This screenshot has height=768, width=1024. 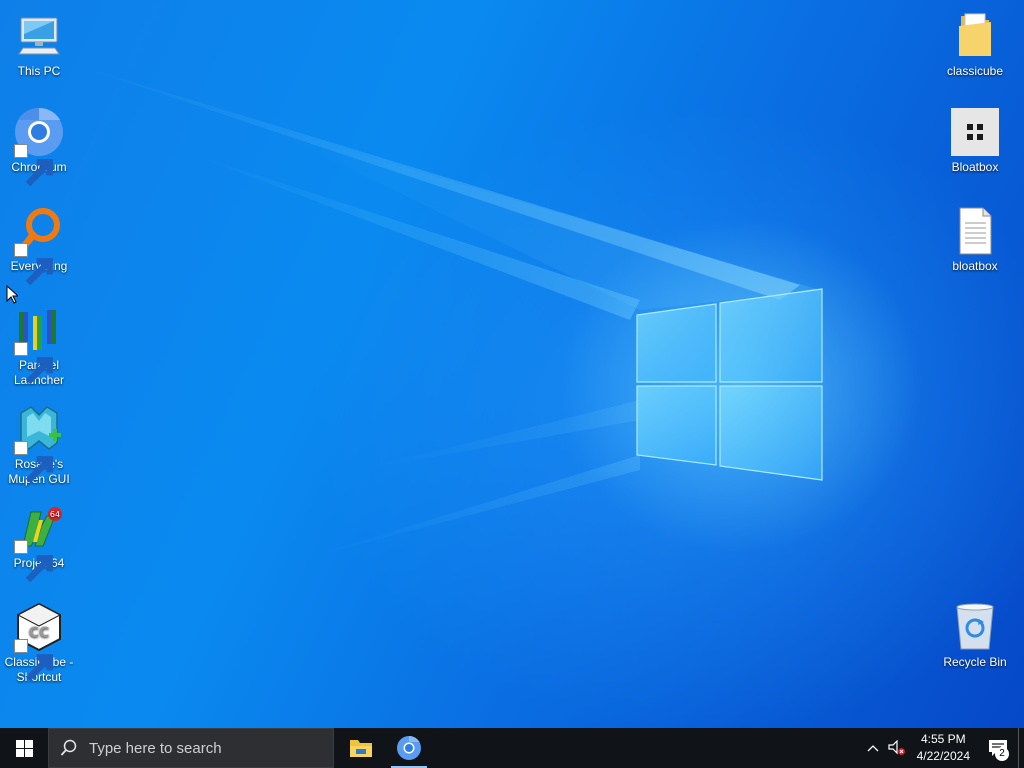 What do you see at coordinates (943, 739) in the screenshot?
I see `clock-time: 4:55 PM` at bounding box center [943, 739].